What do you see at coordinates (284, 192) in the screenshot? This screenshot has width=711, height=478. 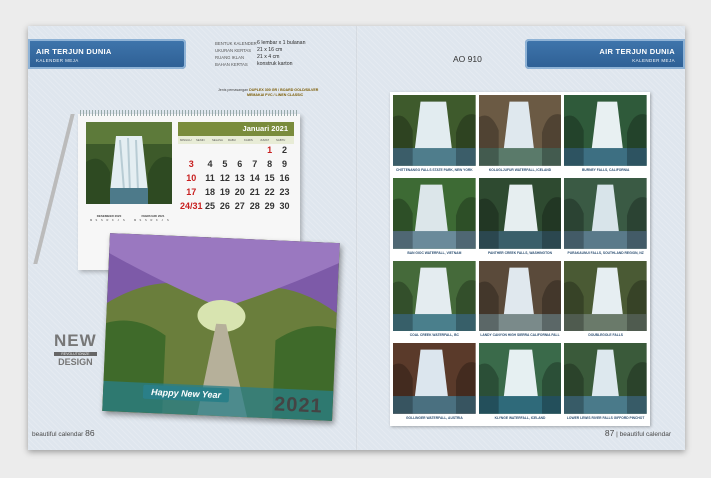 I see `calendar-date: 23` at bounding box center [284, 192].